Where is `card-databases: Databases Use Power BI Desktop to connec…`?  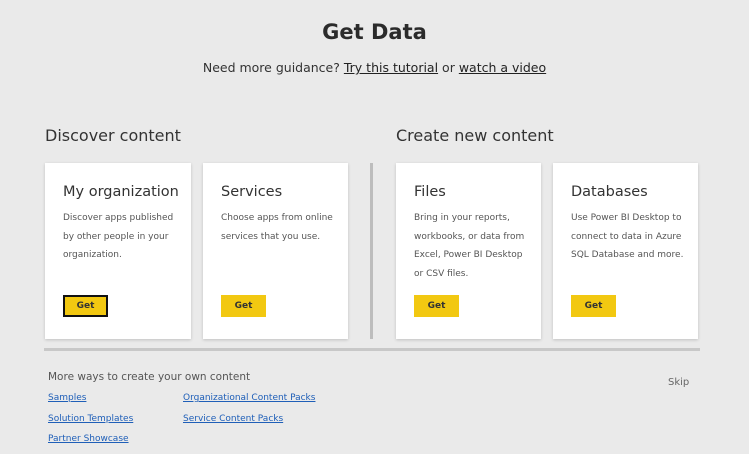
card-databases: Databases Use Power BI Desktop to connec… is located at coordinates (625, 251).